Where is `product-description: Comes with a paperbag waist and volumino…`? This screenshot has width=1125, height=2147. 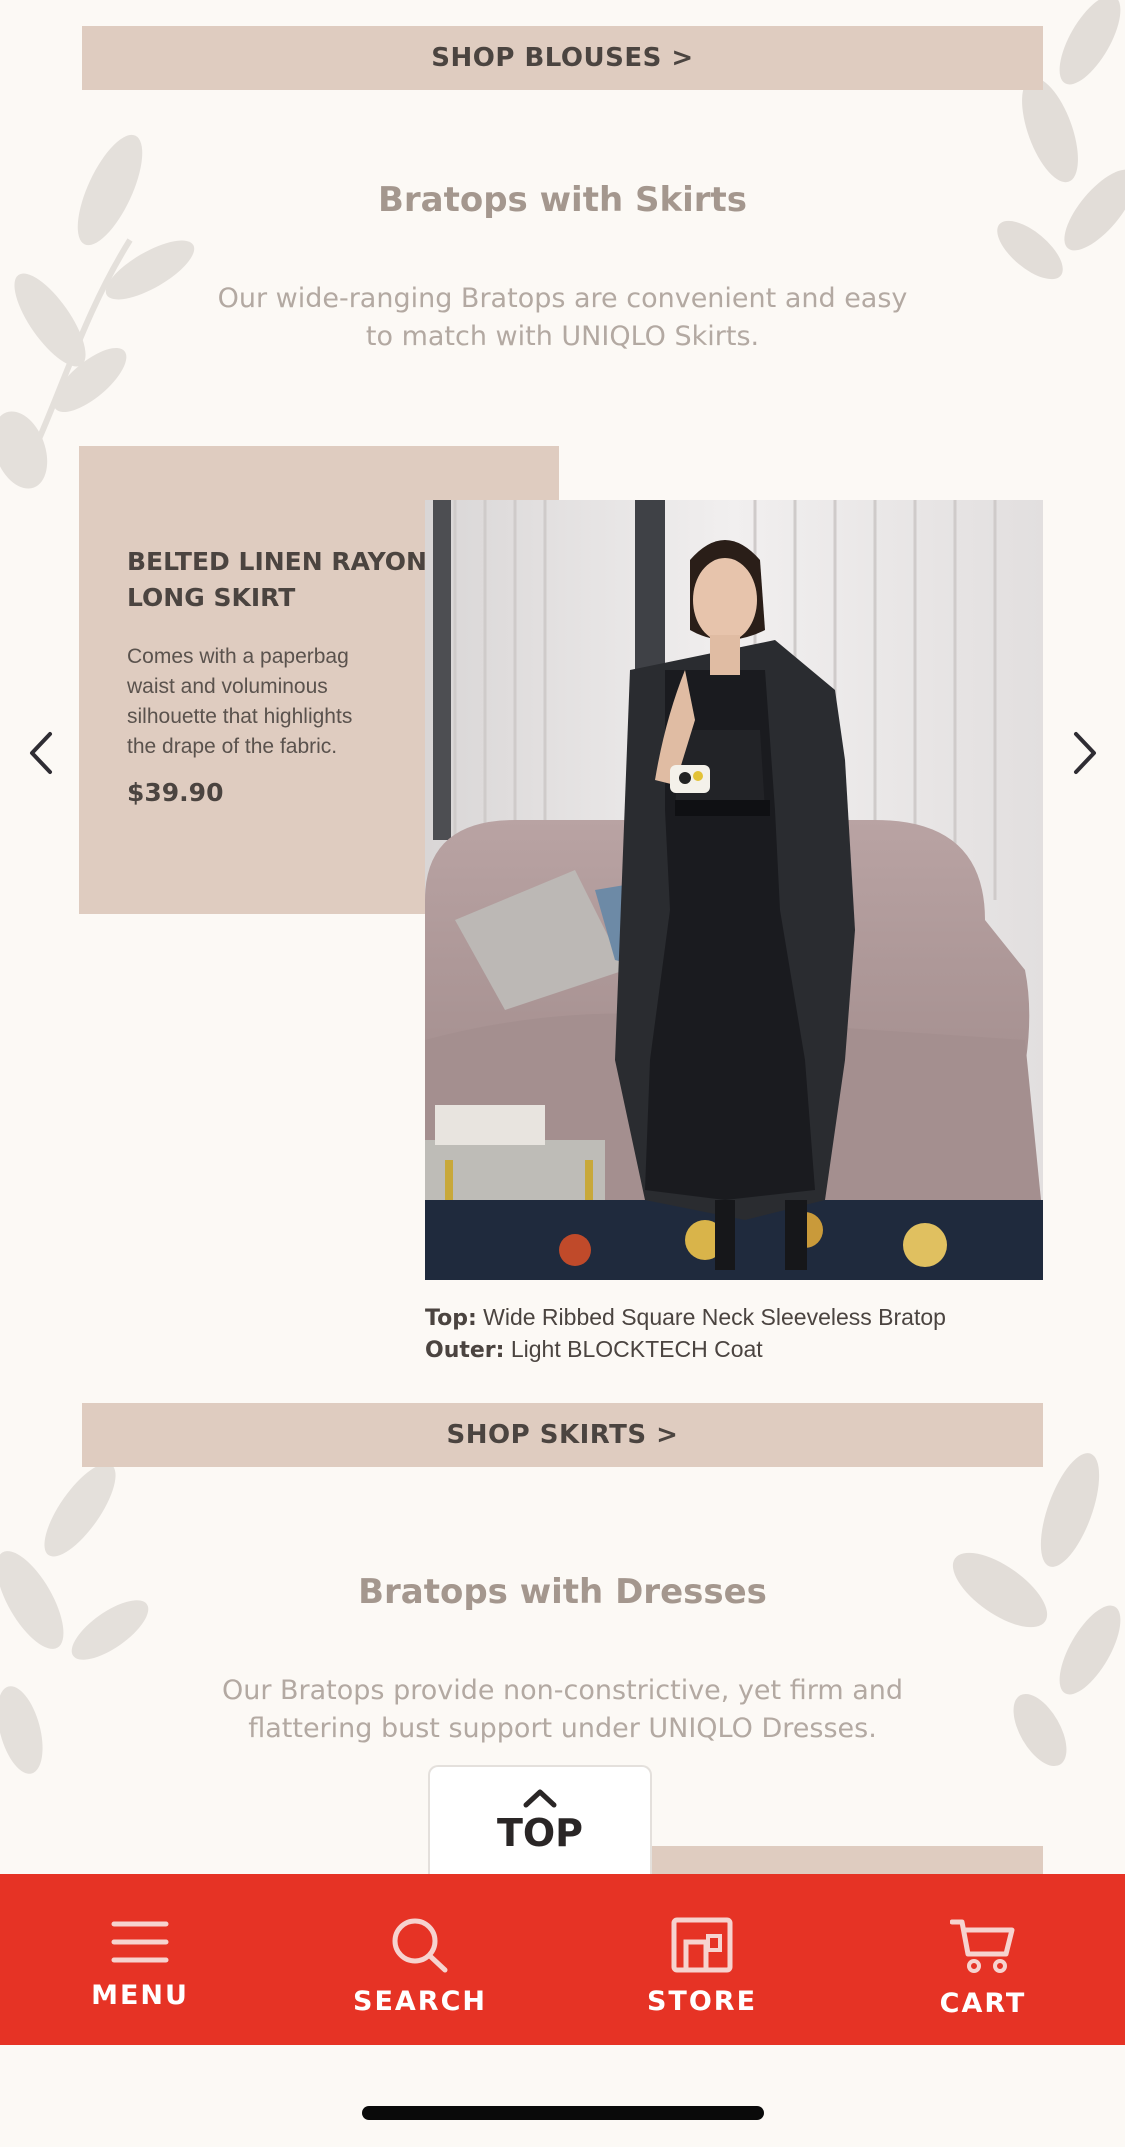 product-description: Comes with a paperbag waist and volumino… is located at coordinates (240, 701).